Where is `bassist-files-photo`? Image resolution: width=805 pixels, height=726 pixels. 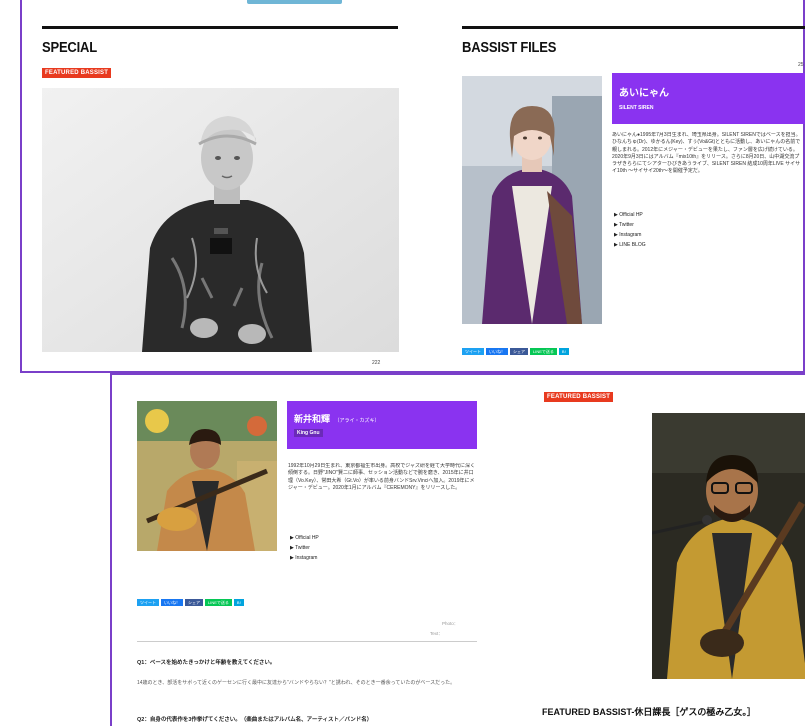 bassist-files-photo is located at coordinates (532, 200).